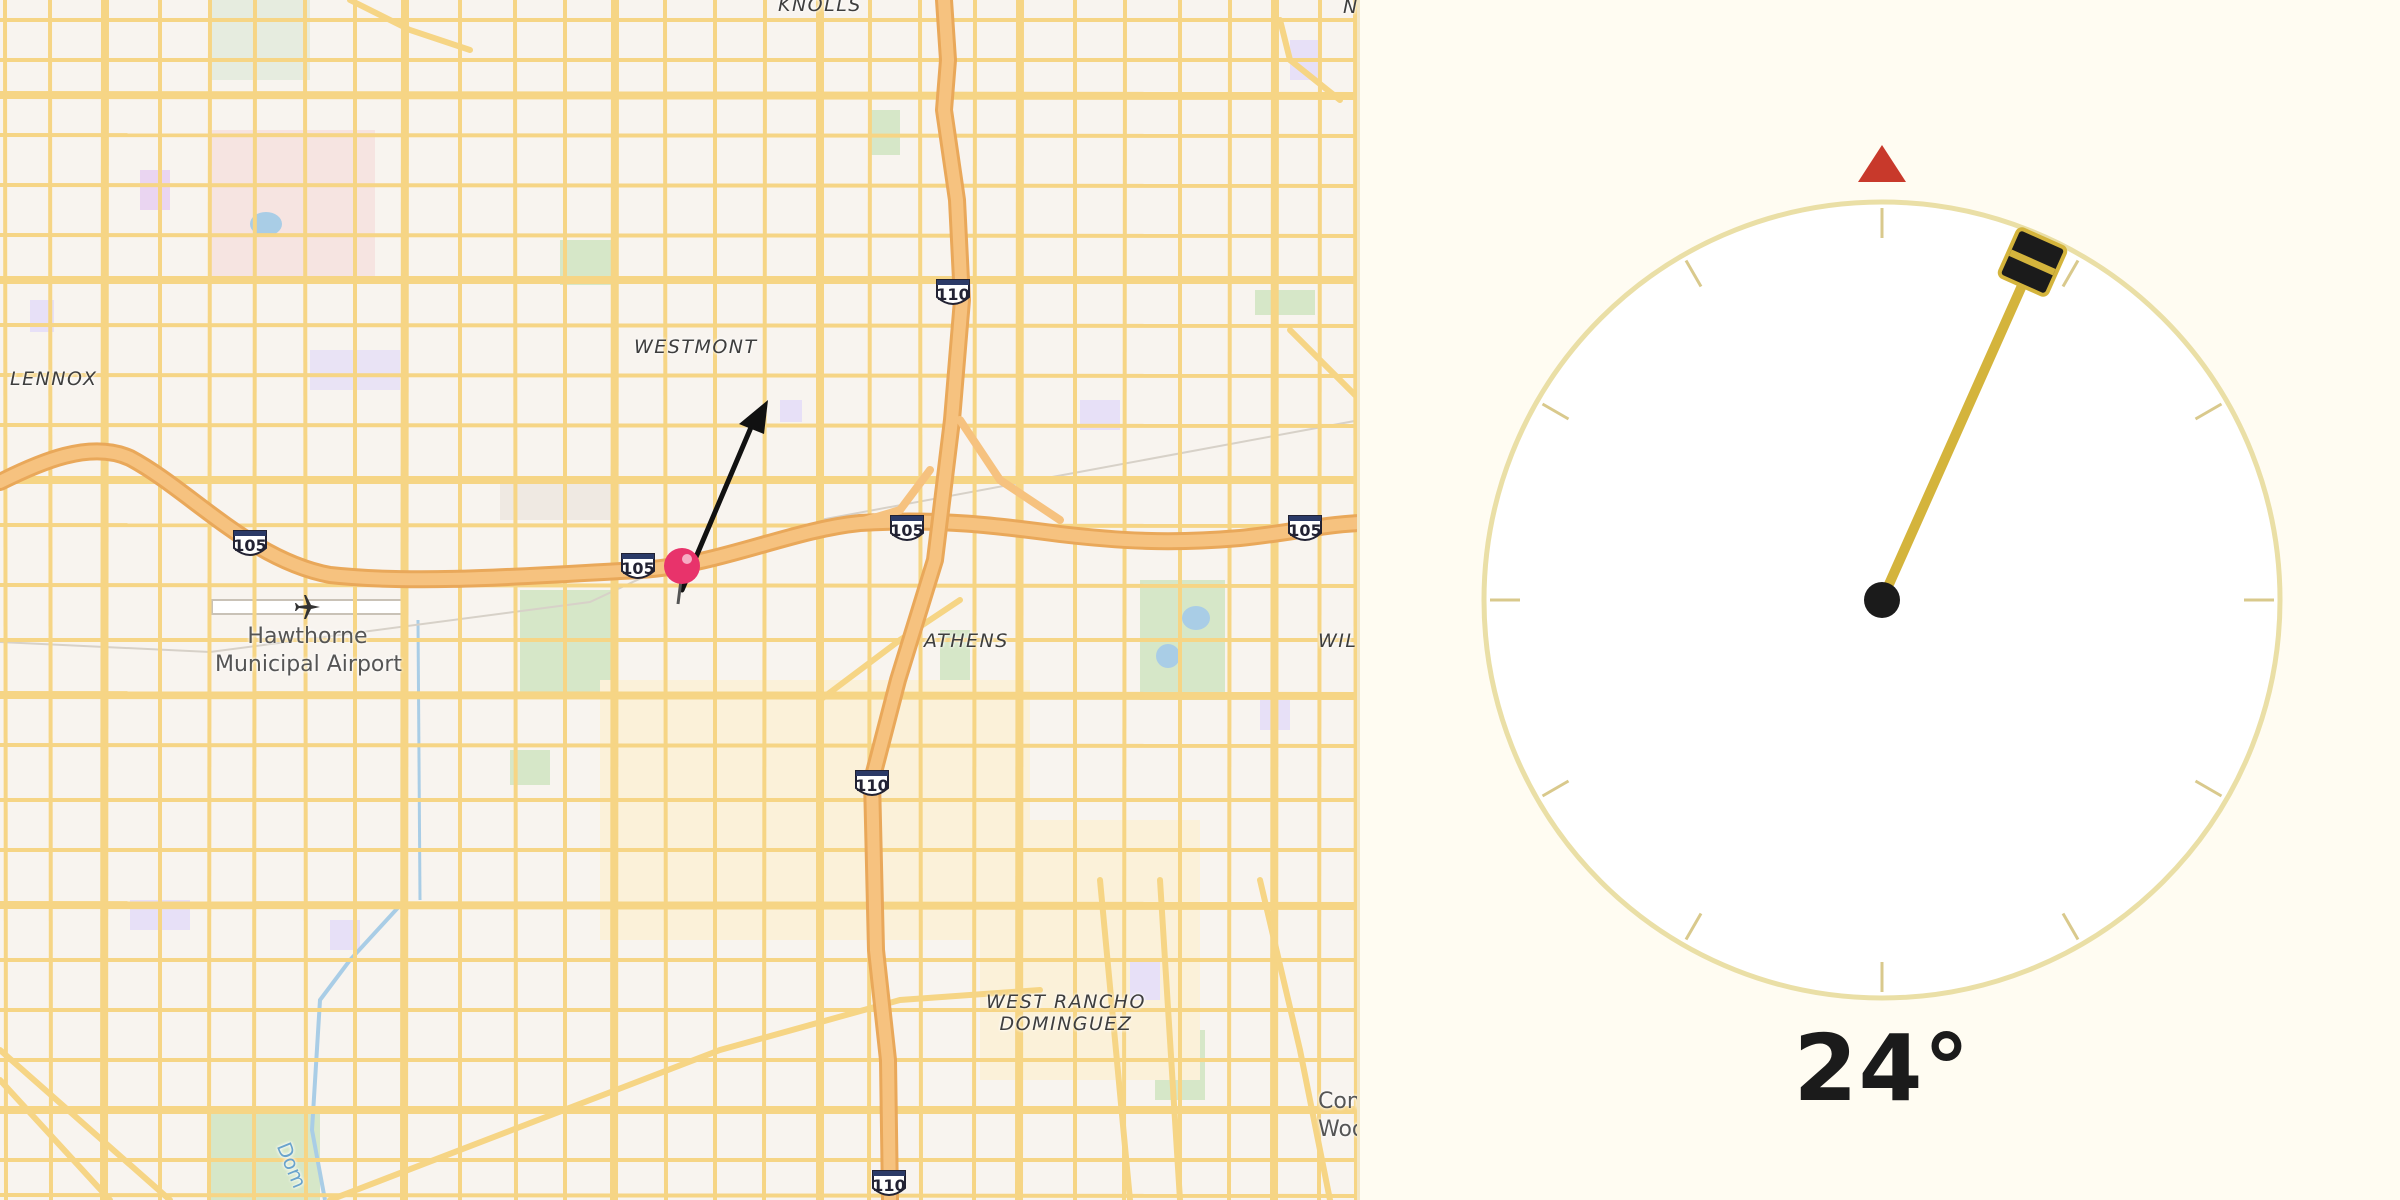 Image resolution: width=2400 pixels, height=1200 pixels. What do you see at coordinates (966, 641) in the screenshot?
I see `place-label-athens: ATHENS` at bounding box center [966, 641].